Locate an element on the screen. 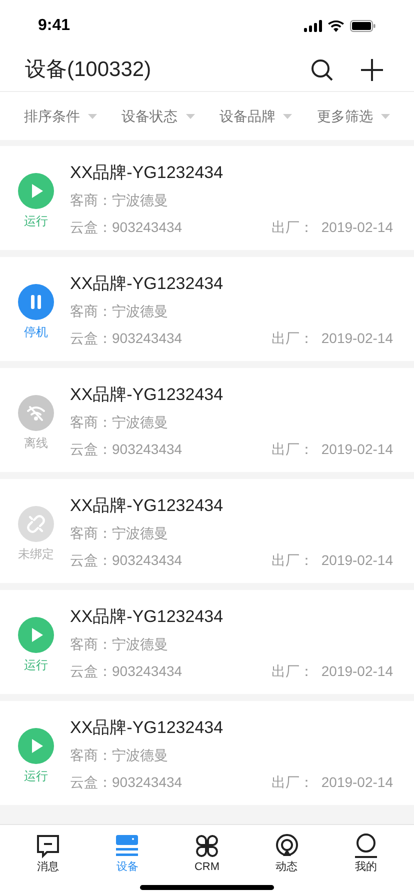  filter-dropdown: 设备品牌 is located at coordinates (255, 116).